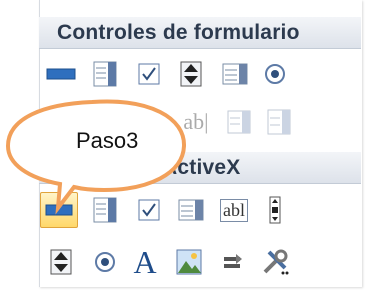  I want to click on option-button-icon, so click(275, 74).